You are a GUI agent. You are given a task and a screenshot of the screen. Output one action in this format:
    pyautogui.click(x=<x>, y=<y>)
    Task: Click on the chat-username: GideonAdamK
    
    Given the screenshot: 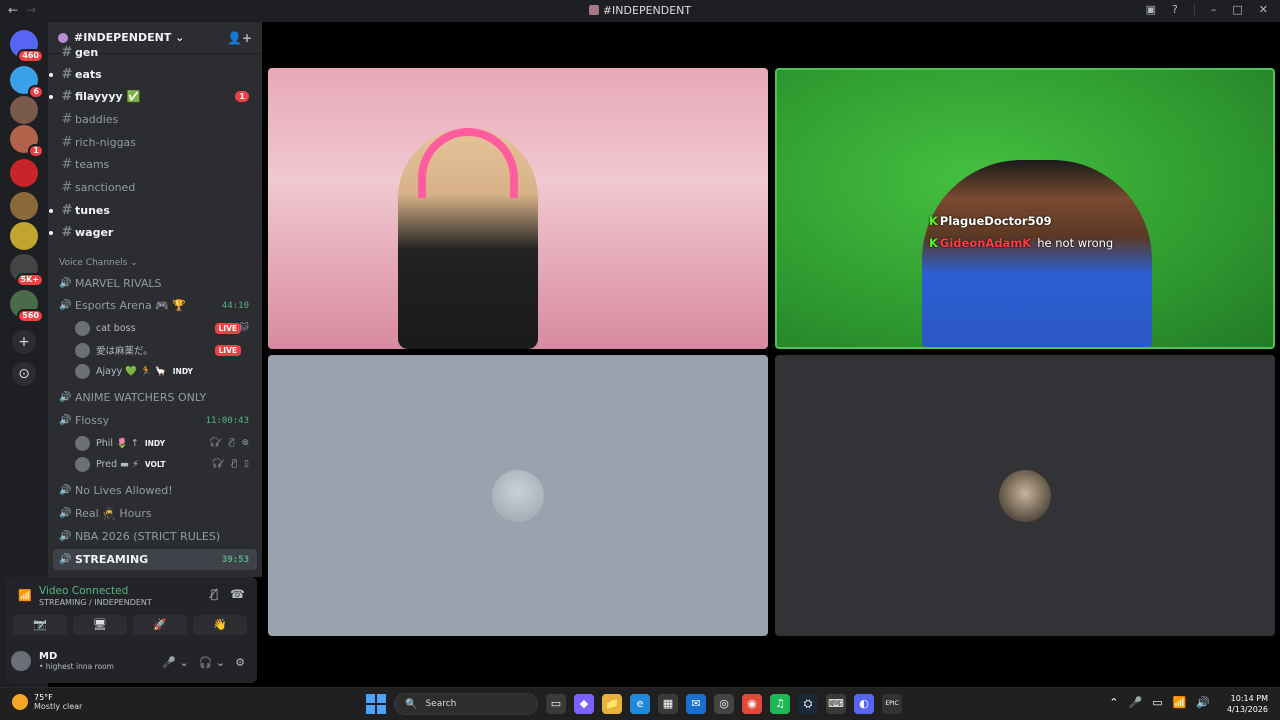 What is the action you would take?
    pyautogui.click(x=985, y=243)
    